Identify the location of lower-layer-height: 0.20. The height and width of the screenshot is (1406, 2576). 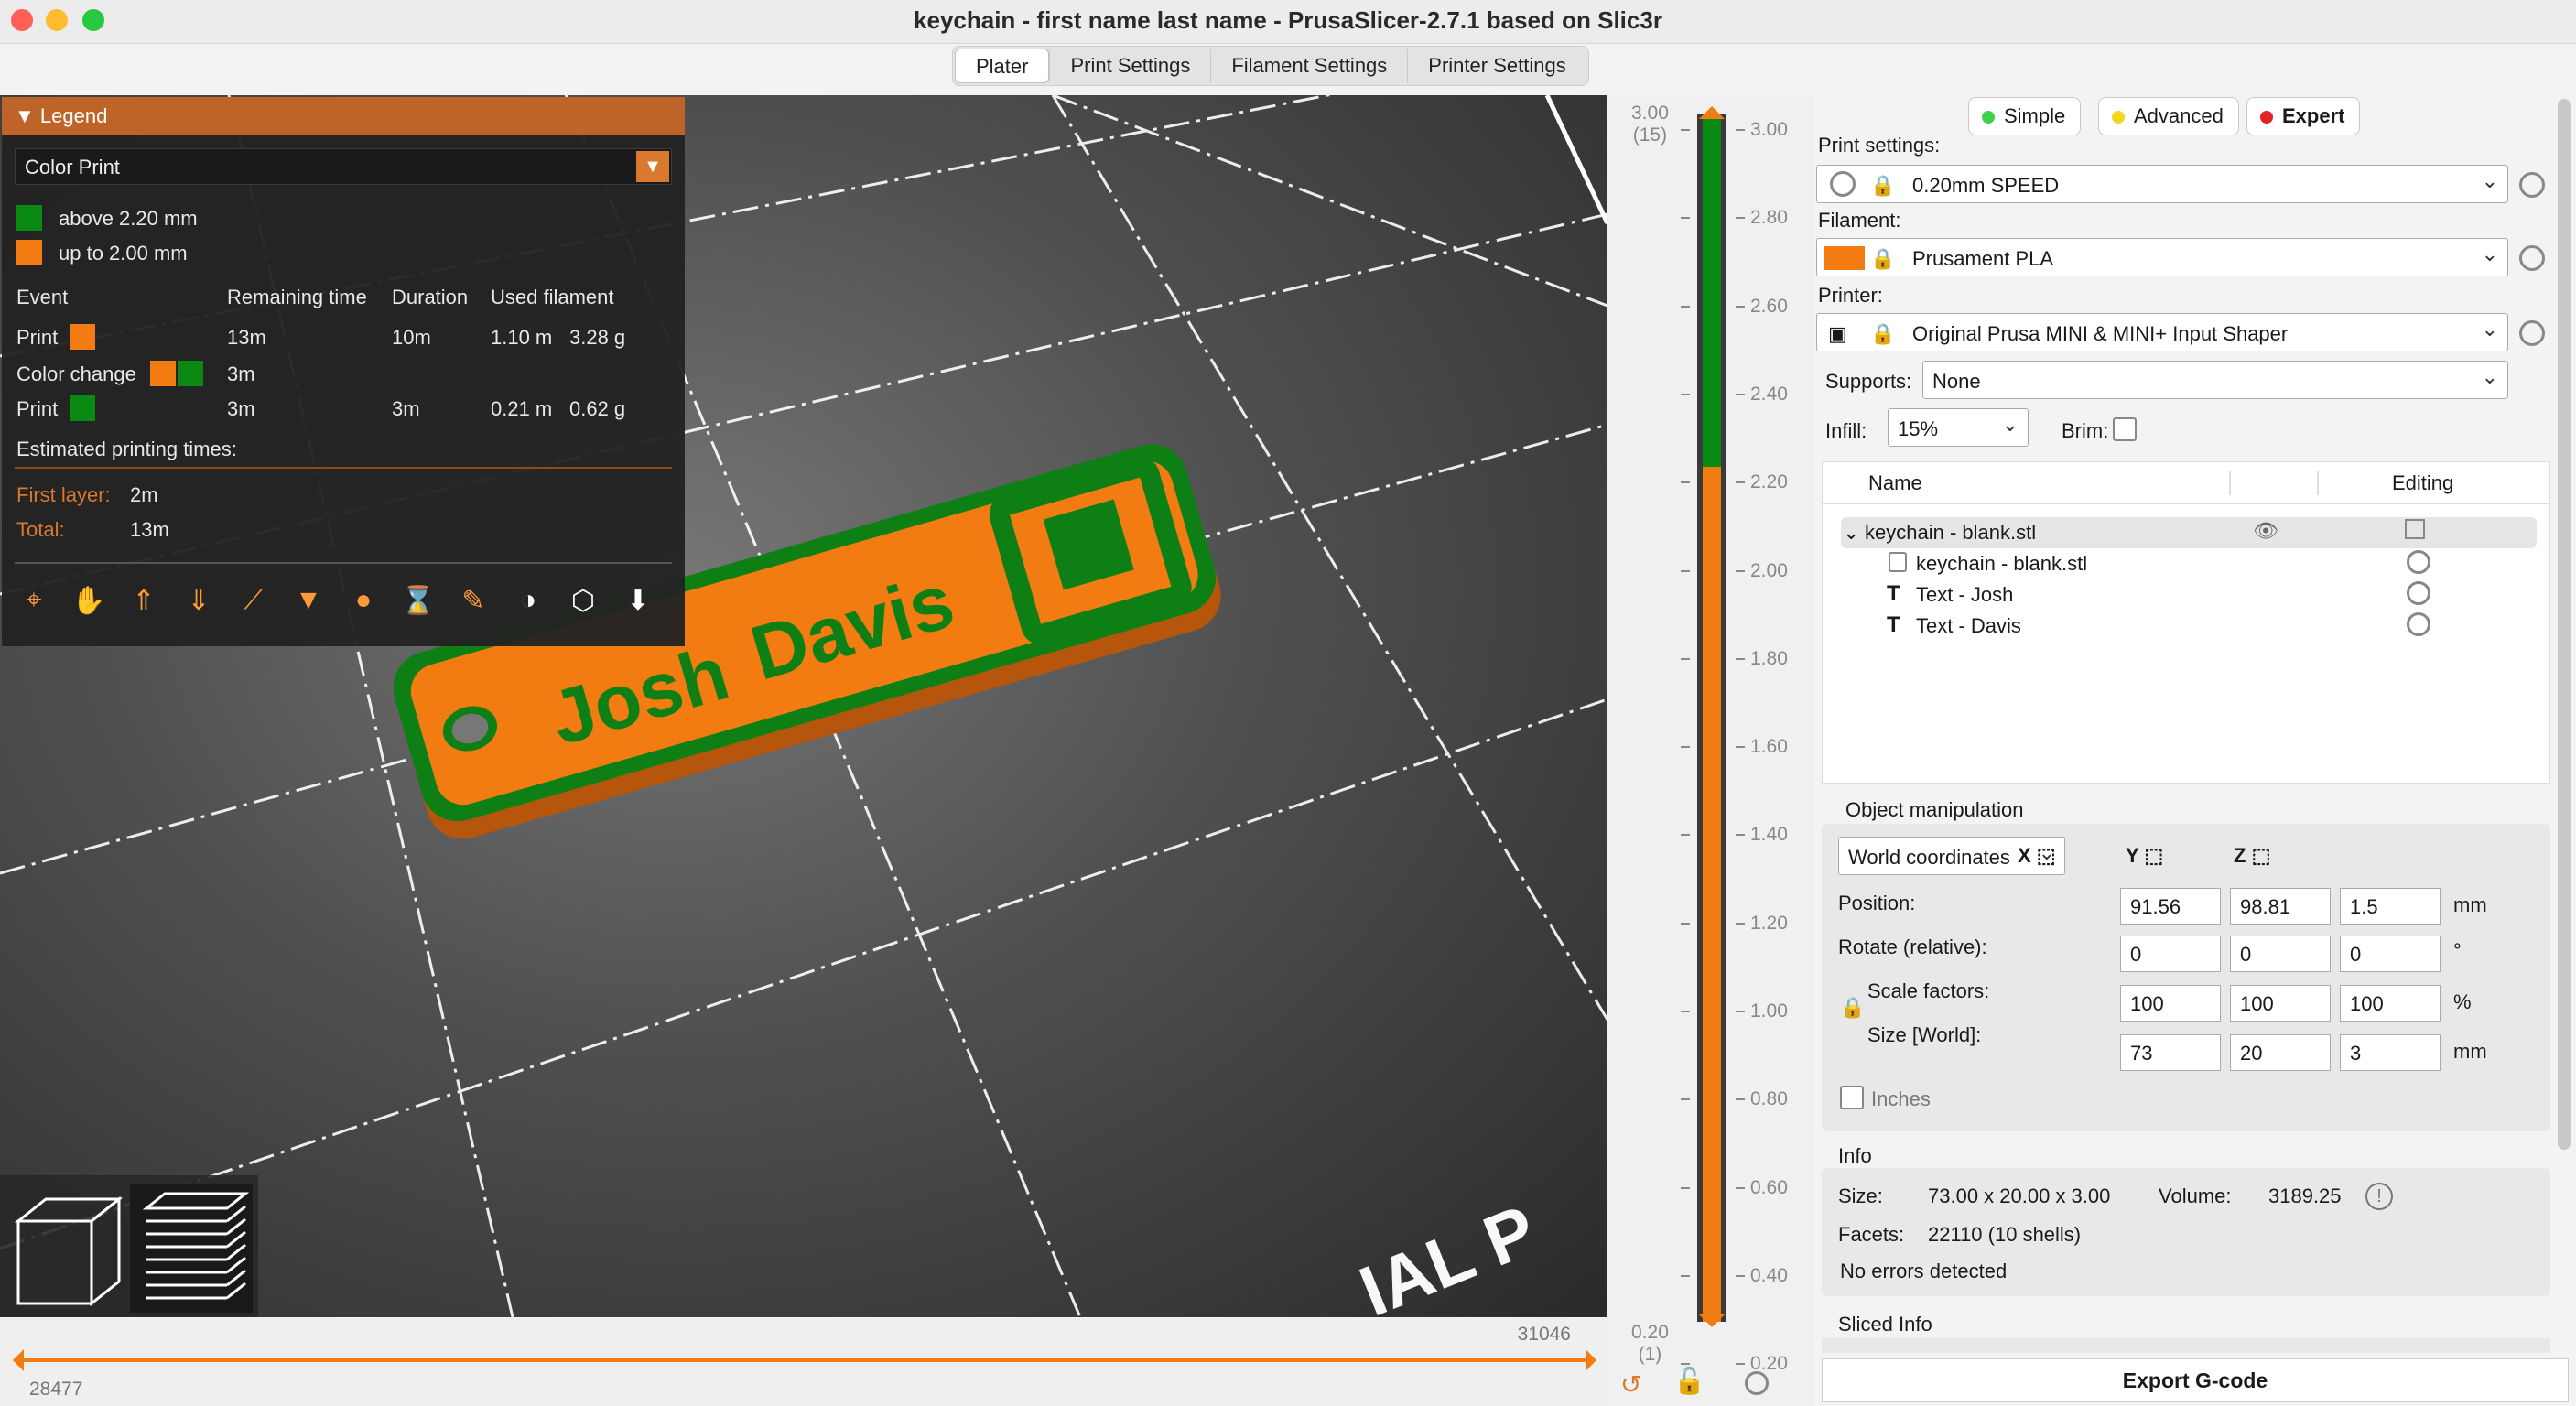
(1650, 1333).